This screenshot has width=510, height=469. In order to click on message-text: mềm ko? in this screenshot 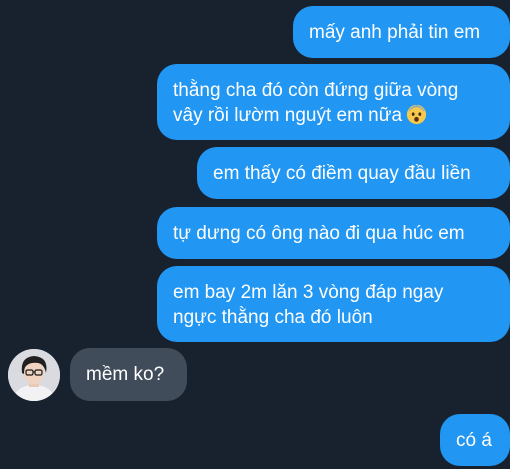, I will do `click(125, 374)`.